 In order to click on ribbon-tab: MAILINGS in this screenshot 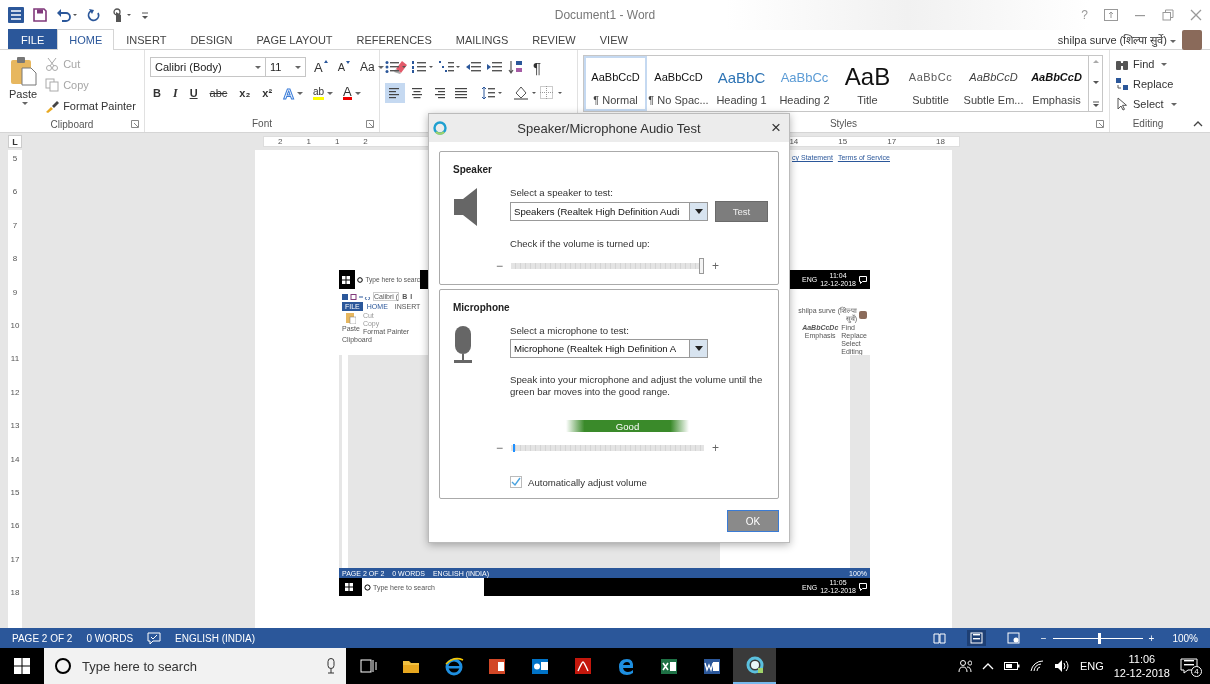, I will do `click(482, 39)`.